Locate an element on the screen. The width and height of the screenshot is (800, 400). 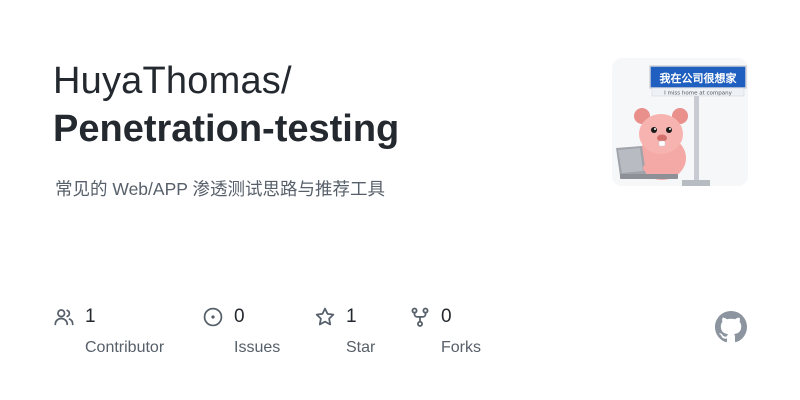
repo-description: 常见的 Web/APP 渗透测试思路与推荐工具 is located at coordinates (220, 189).